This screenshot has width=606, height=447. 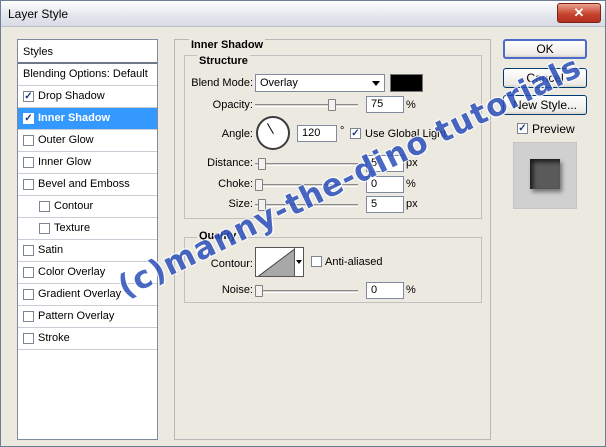 I want to click on anti-aliased-checkbox, so click(x=316, y=261).